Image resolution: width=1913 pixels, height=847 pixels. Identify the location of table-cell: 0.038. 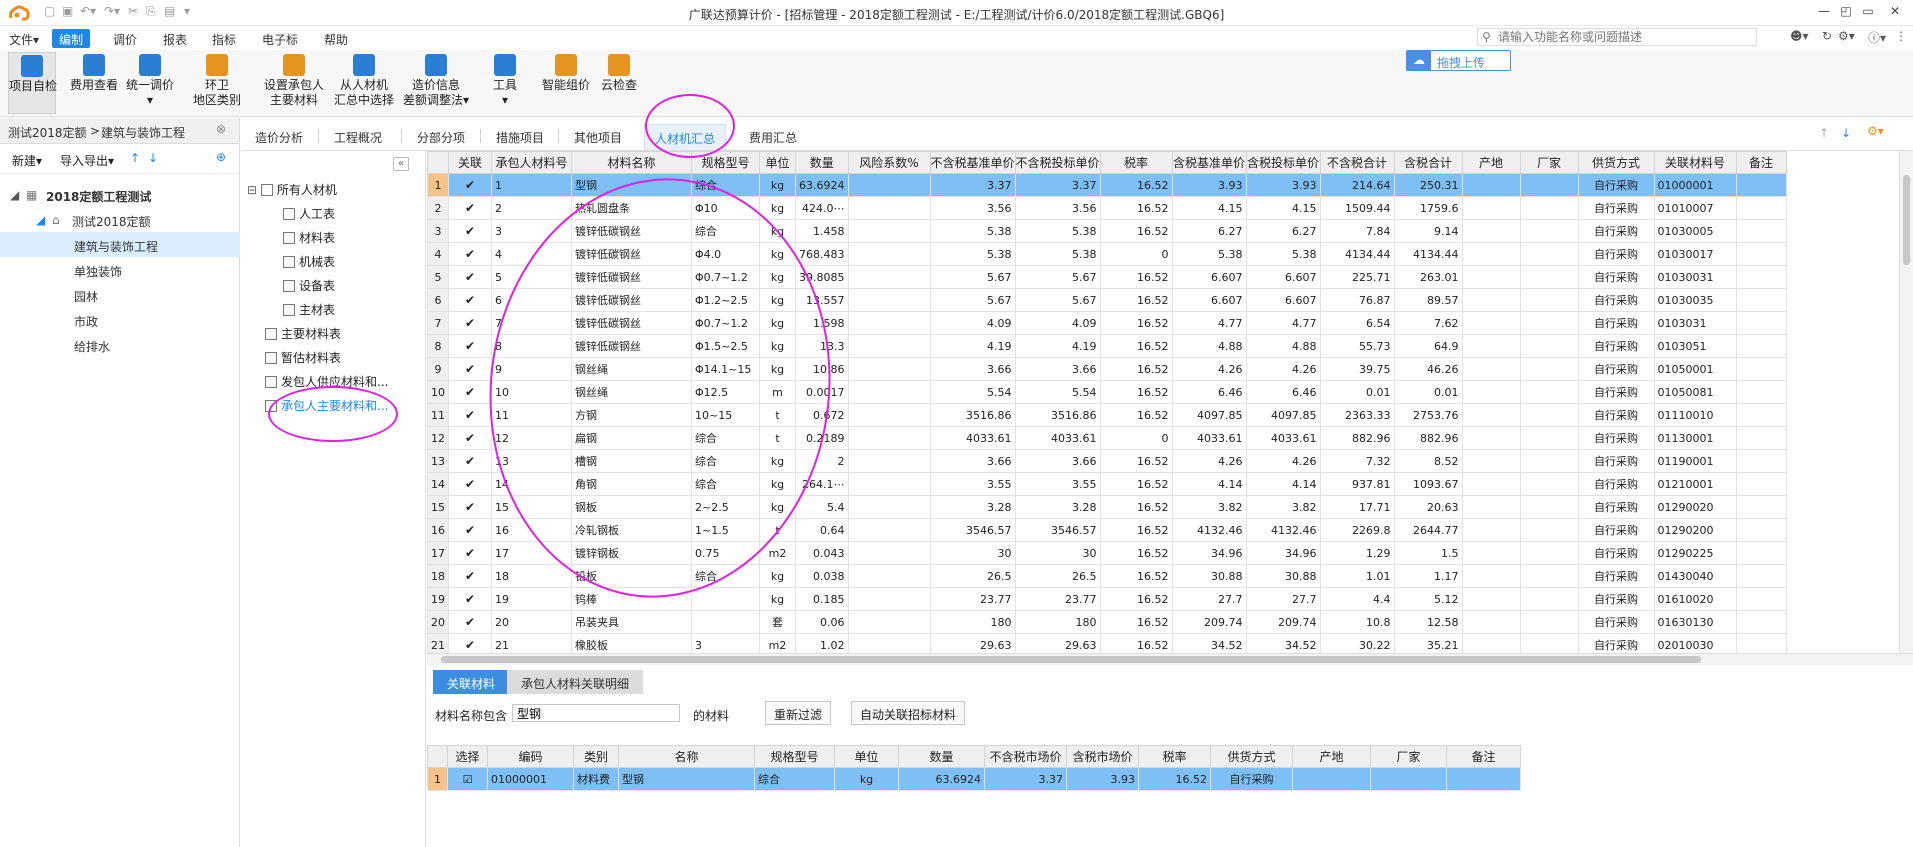
(822, 576).